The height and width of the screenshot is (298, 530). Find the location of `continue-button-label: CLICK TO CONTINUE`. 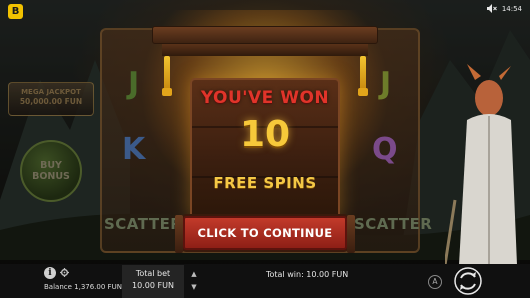

continue-button-label: CLICK TO CONTINUE is located at coordinates (265, 233).